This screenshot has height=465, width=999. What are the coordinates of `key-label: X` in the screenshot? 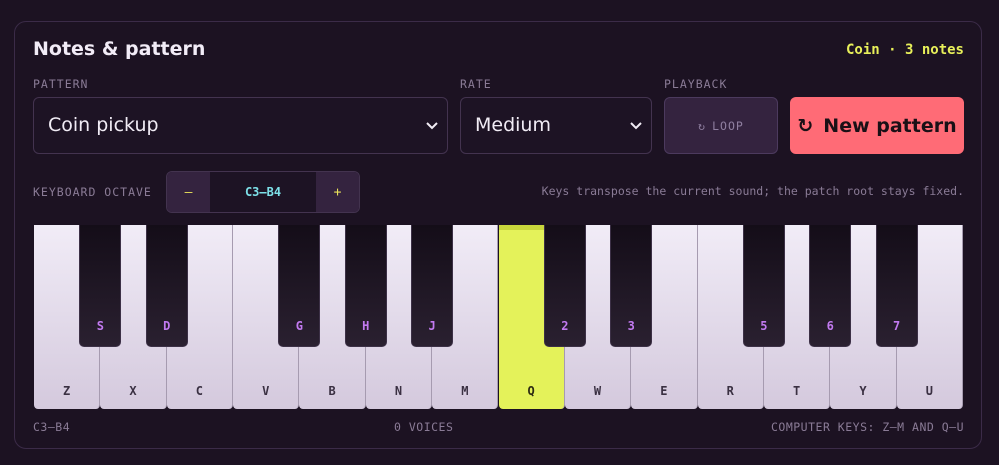 It's located at (133, 391).